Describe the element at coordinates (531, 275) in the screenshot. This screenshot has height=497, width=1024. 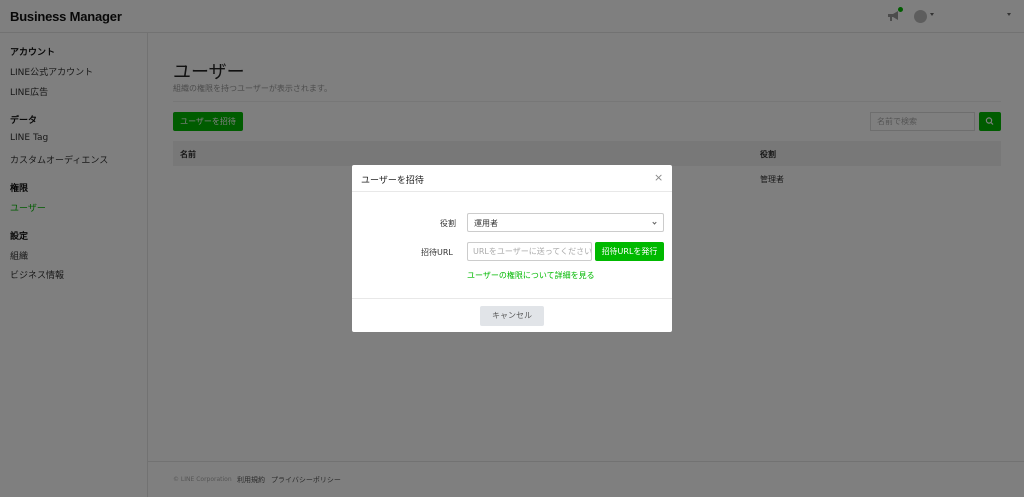
I see `permission-details-link: ユーザーの権限について詳細を見る` at that location.